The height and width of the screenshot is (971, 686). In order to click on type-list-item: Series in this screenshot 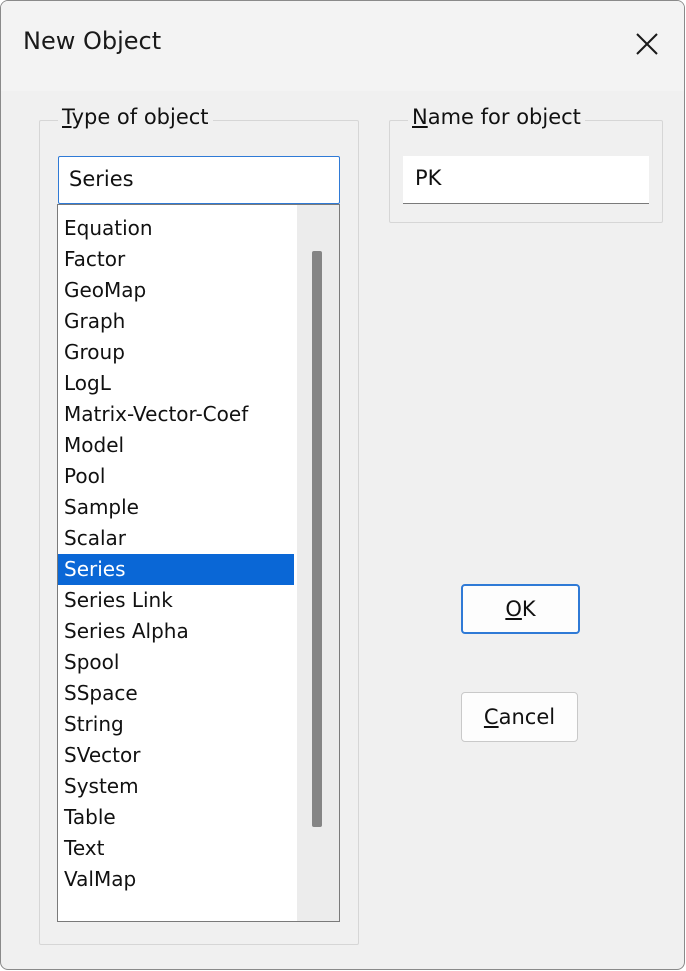, I will do `click(176, 569)`.